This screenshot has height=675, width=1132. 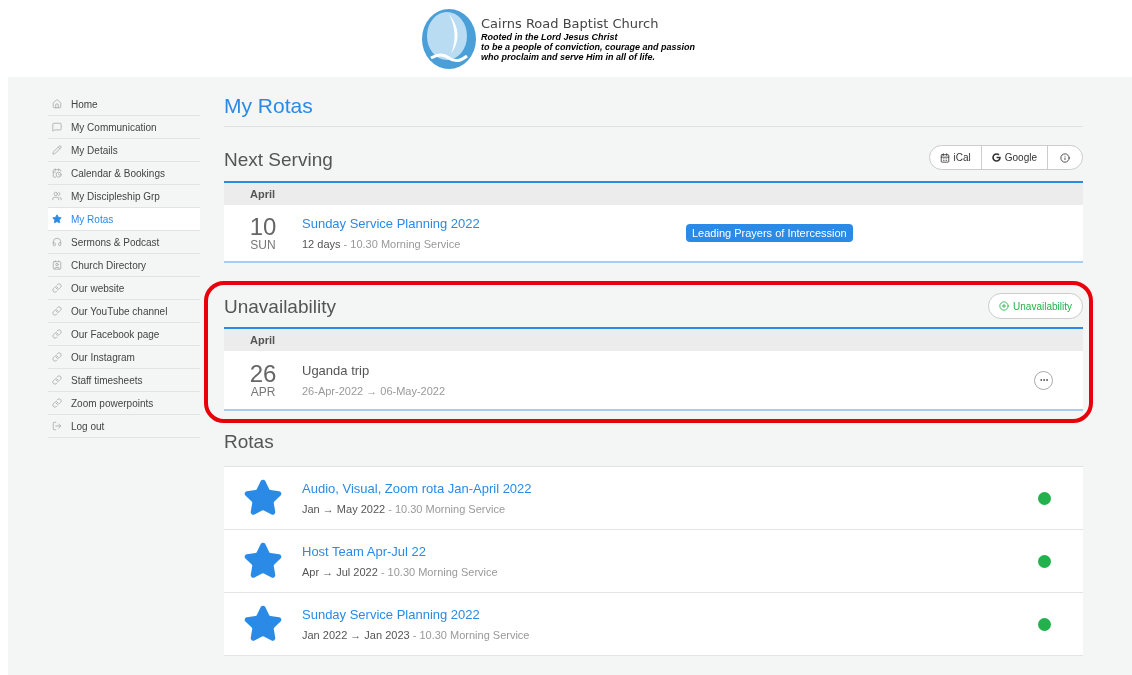 I want to click on section-title: Rotas, so click(x=249, y=441).